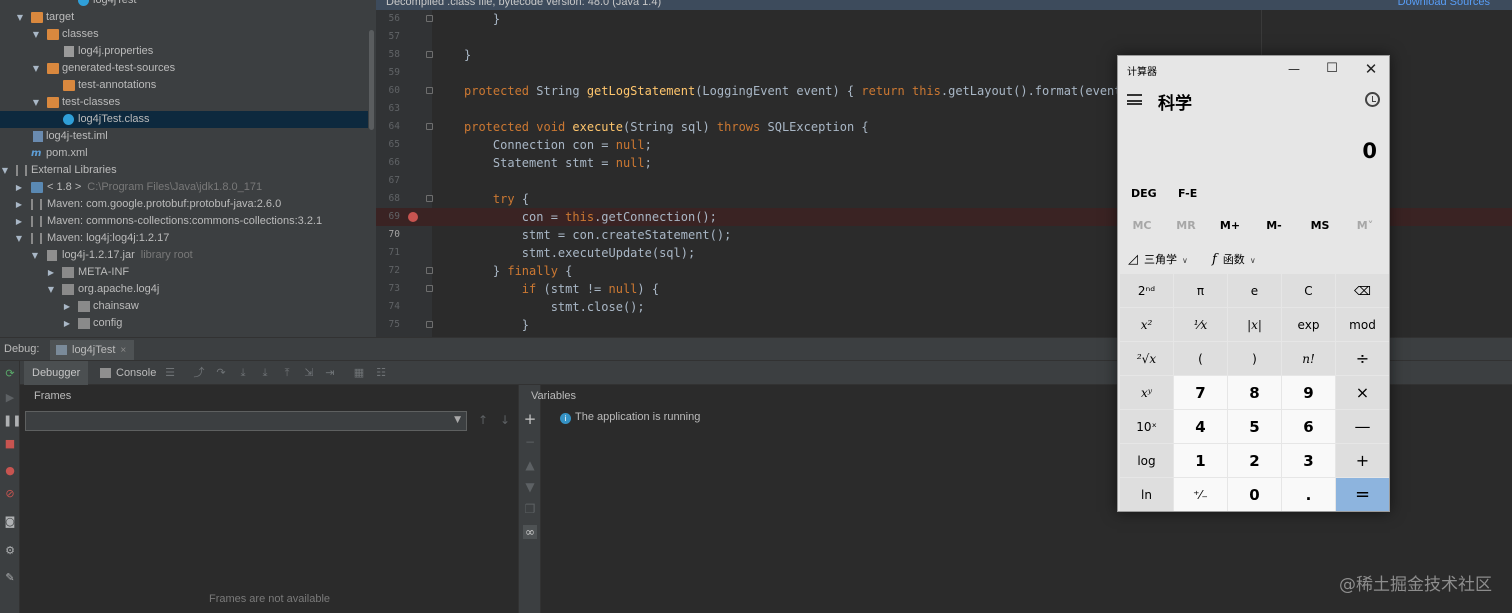  I want to click on negate-button: ⁺⁄₋, so click(1200, 494).